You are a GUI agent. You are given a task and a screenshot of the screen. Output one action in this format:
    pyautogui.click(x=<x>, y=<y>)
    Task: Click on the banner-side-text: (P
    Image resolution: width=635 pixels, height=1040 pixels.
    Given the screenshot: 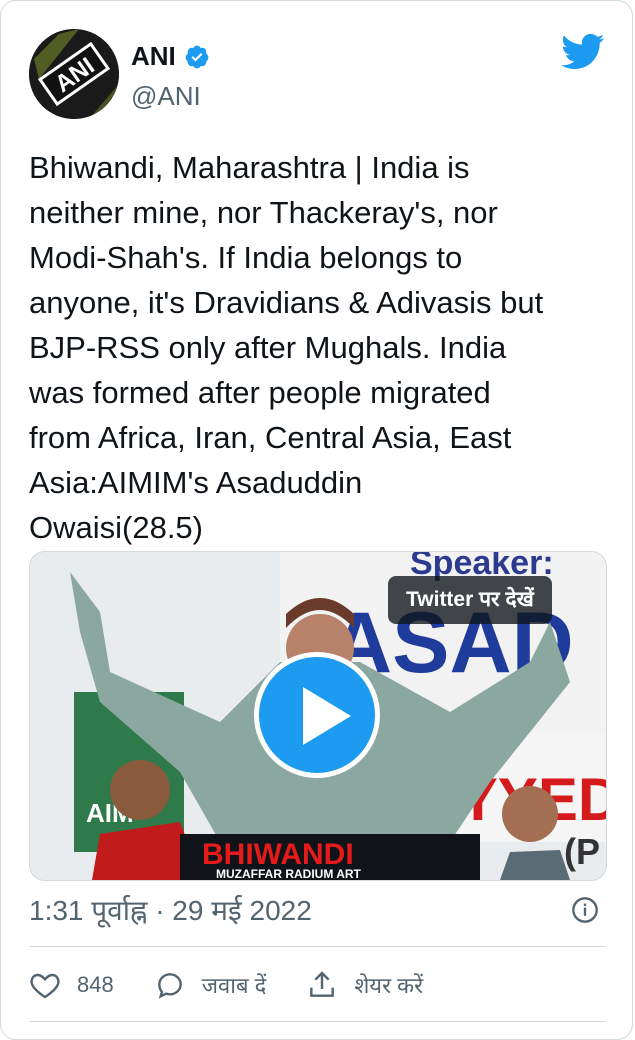 What is the action you would take?
    pyautogui.click(x=582, y=851)
    